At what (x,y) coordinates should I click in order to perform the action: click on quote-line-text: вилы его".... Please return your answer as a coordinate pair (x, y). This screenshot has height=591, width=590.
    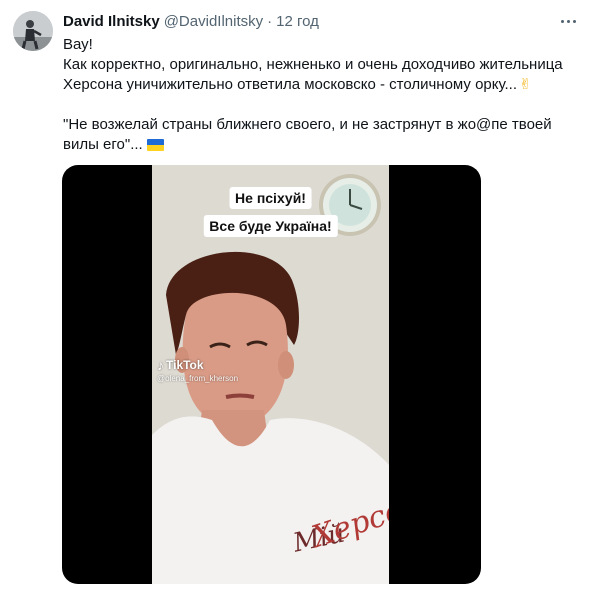
    Looking at the image, I should click on (103, 144).